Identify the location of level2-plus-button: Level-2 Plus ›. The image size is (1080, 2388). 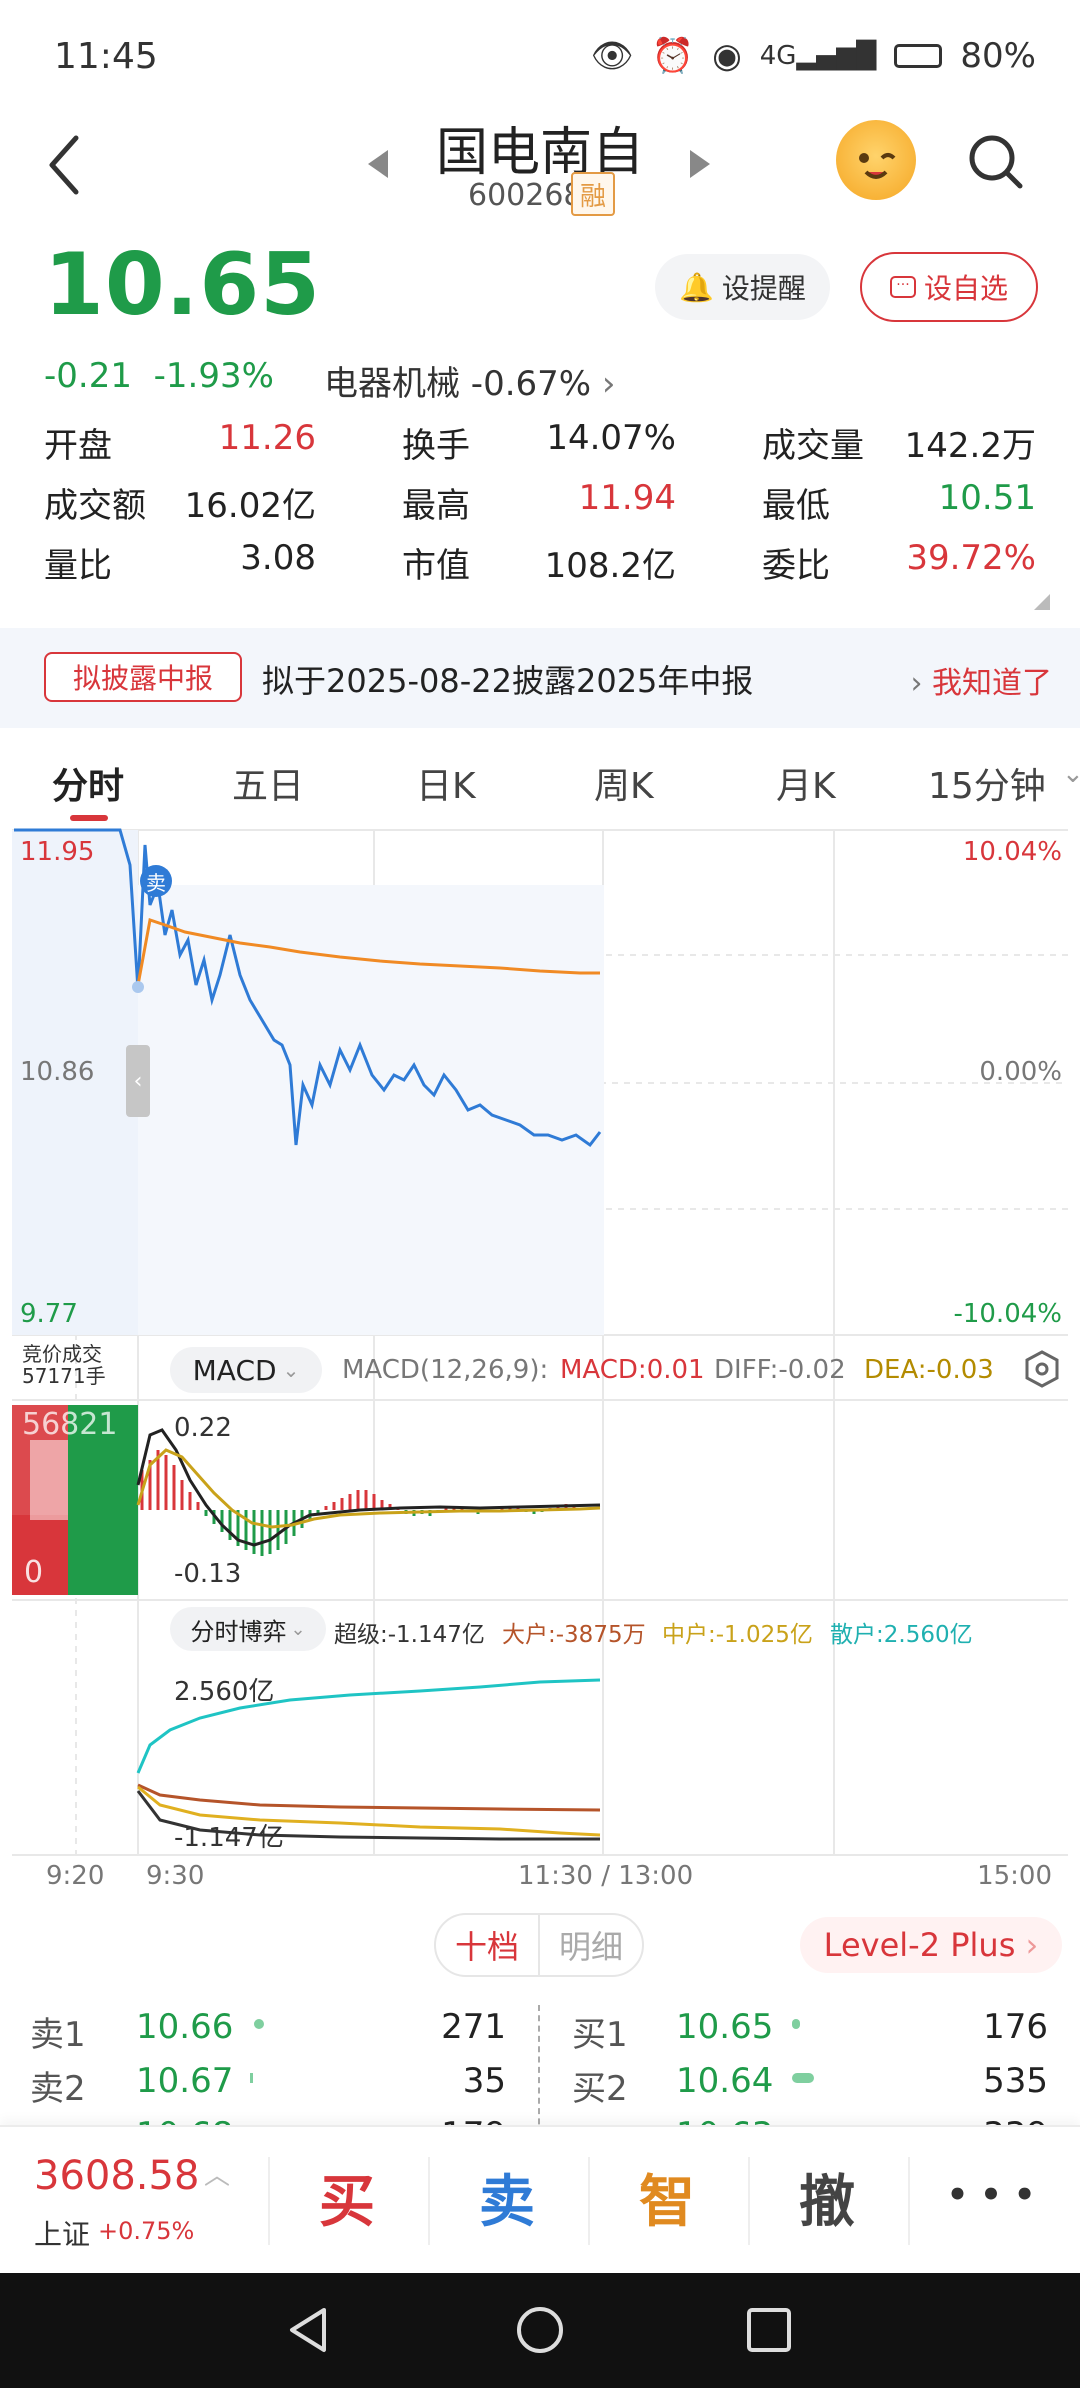
(931, 1945).